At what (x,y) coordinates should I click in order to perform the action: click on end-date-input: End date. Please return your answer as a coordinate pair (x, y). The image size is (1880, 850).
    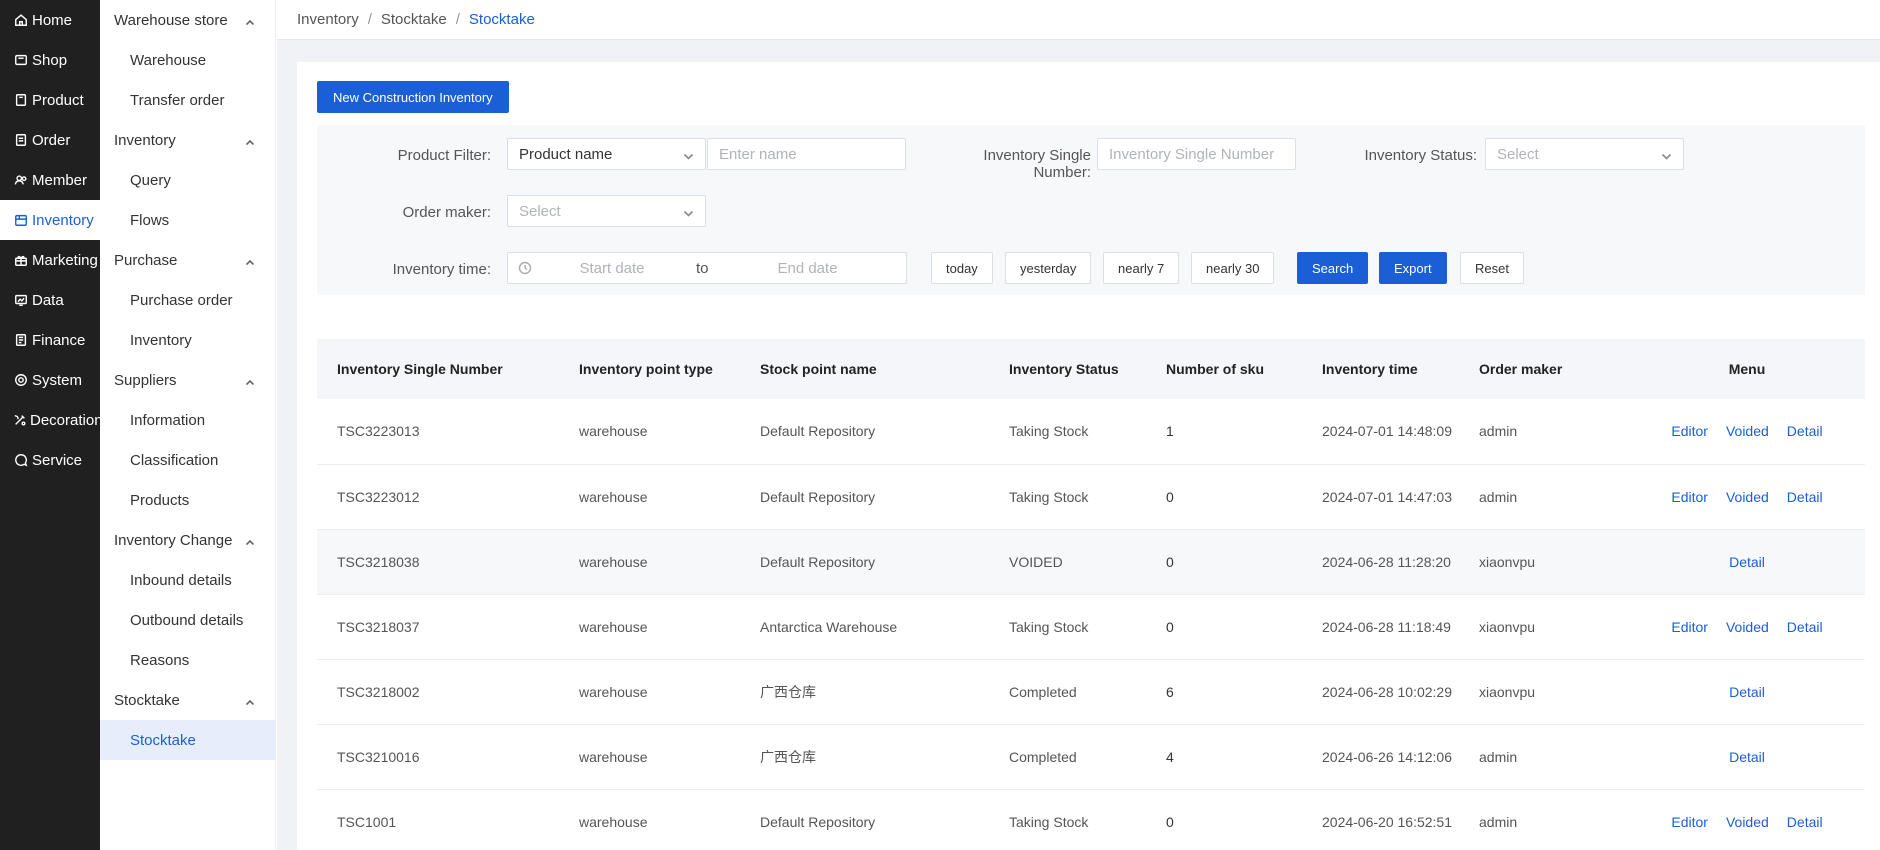
    Looking at the image, I should click on (808, 268).